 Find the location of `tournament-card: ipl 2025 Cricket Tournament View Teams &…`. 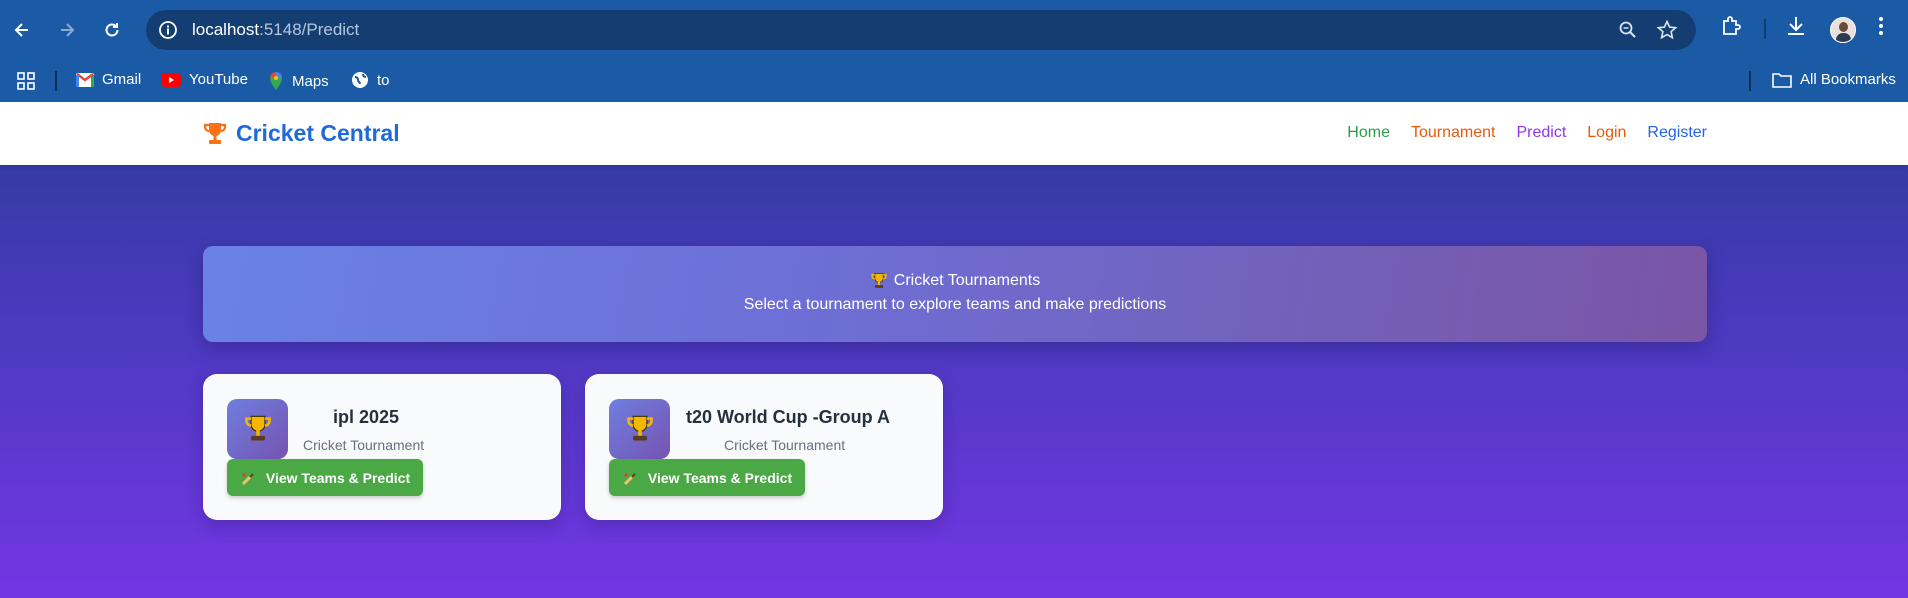

tournament-card: ipl 2025 Cricket Tournament View Teams &… is located at coordinates (382, 447).